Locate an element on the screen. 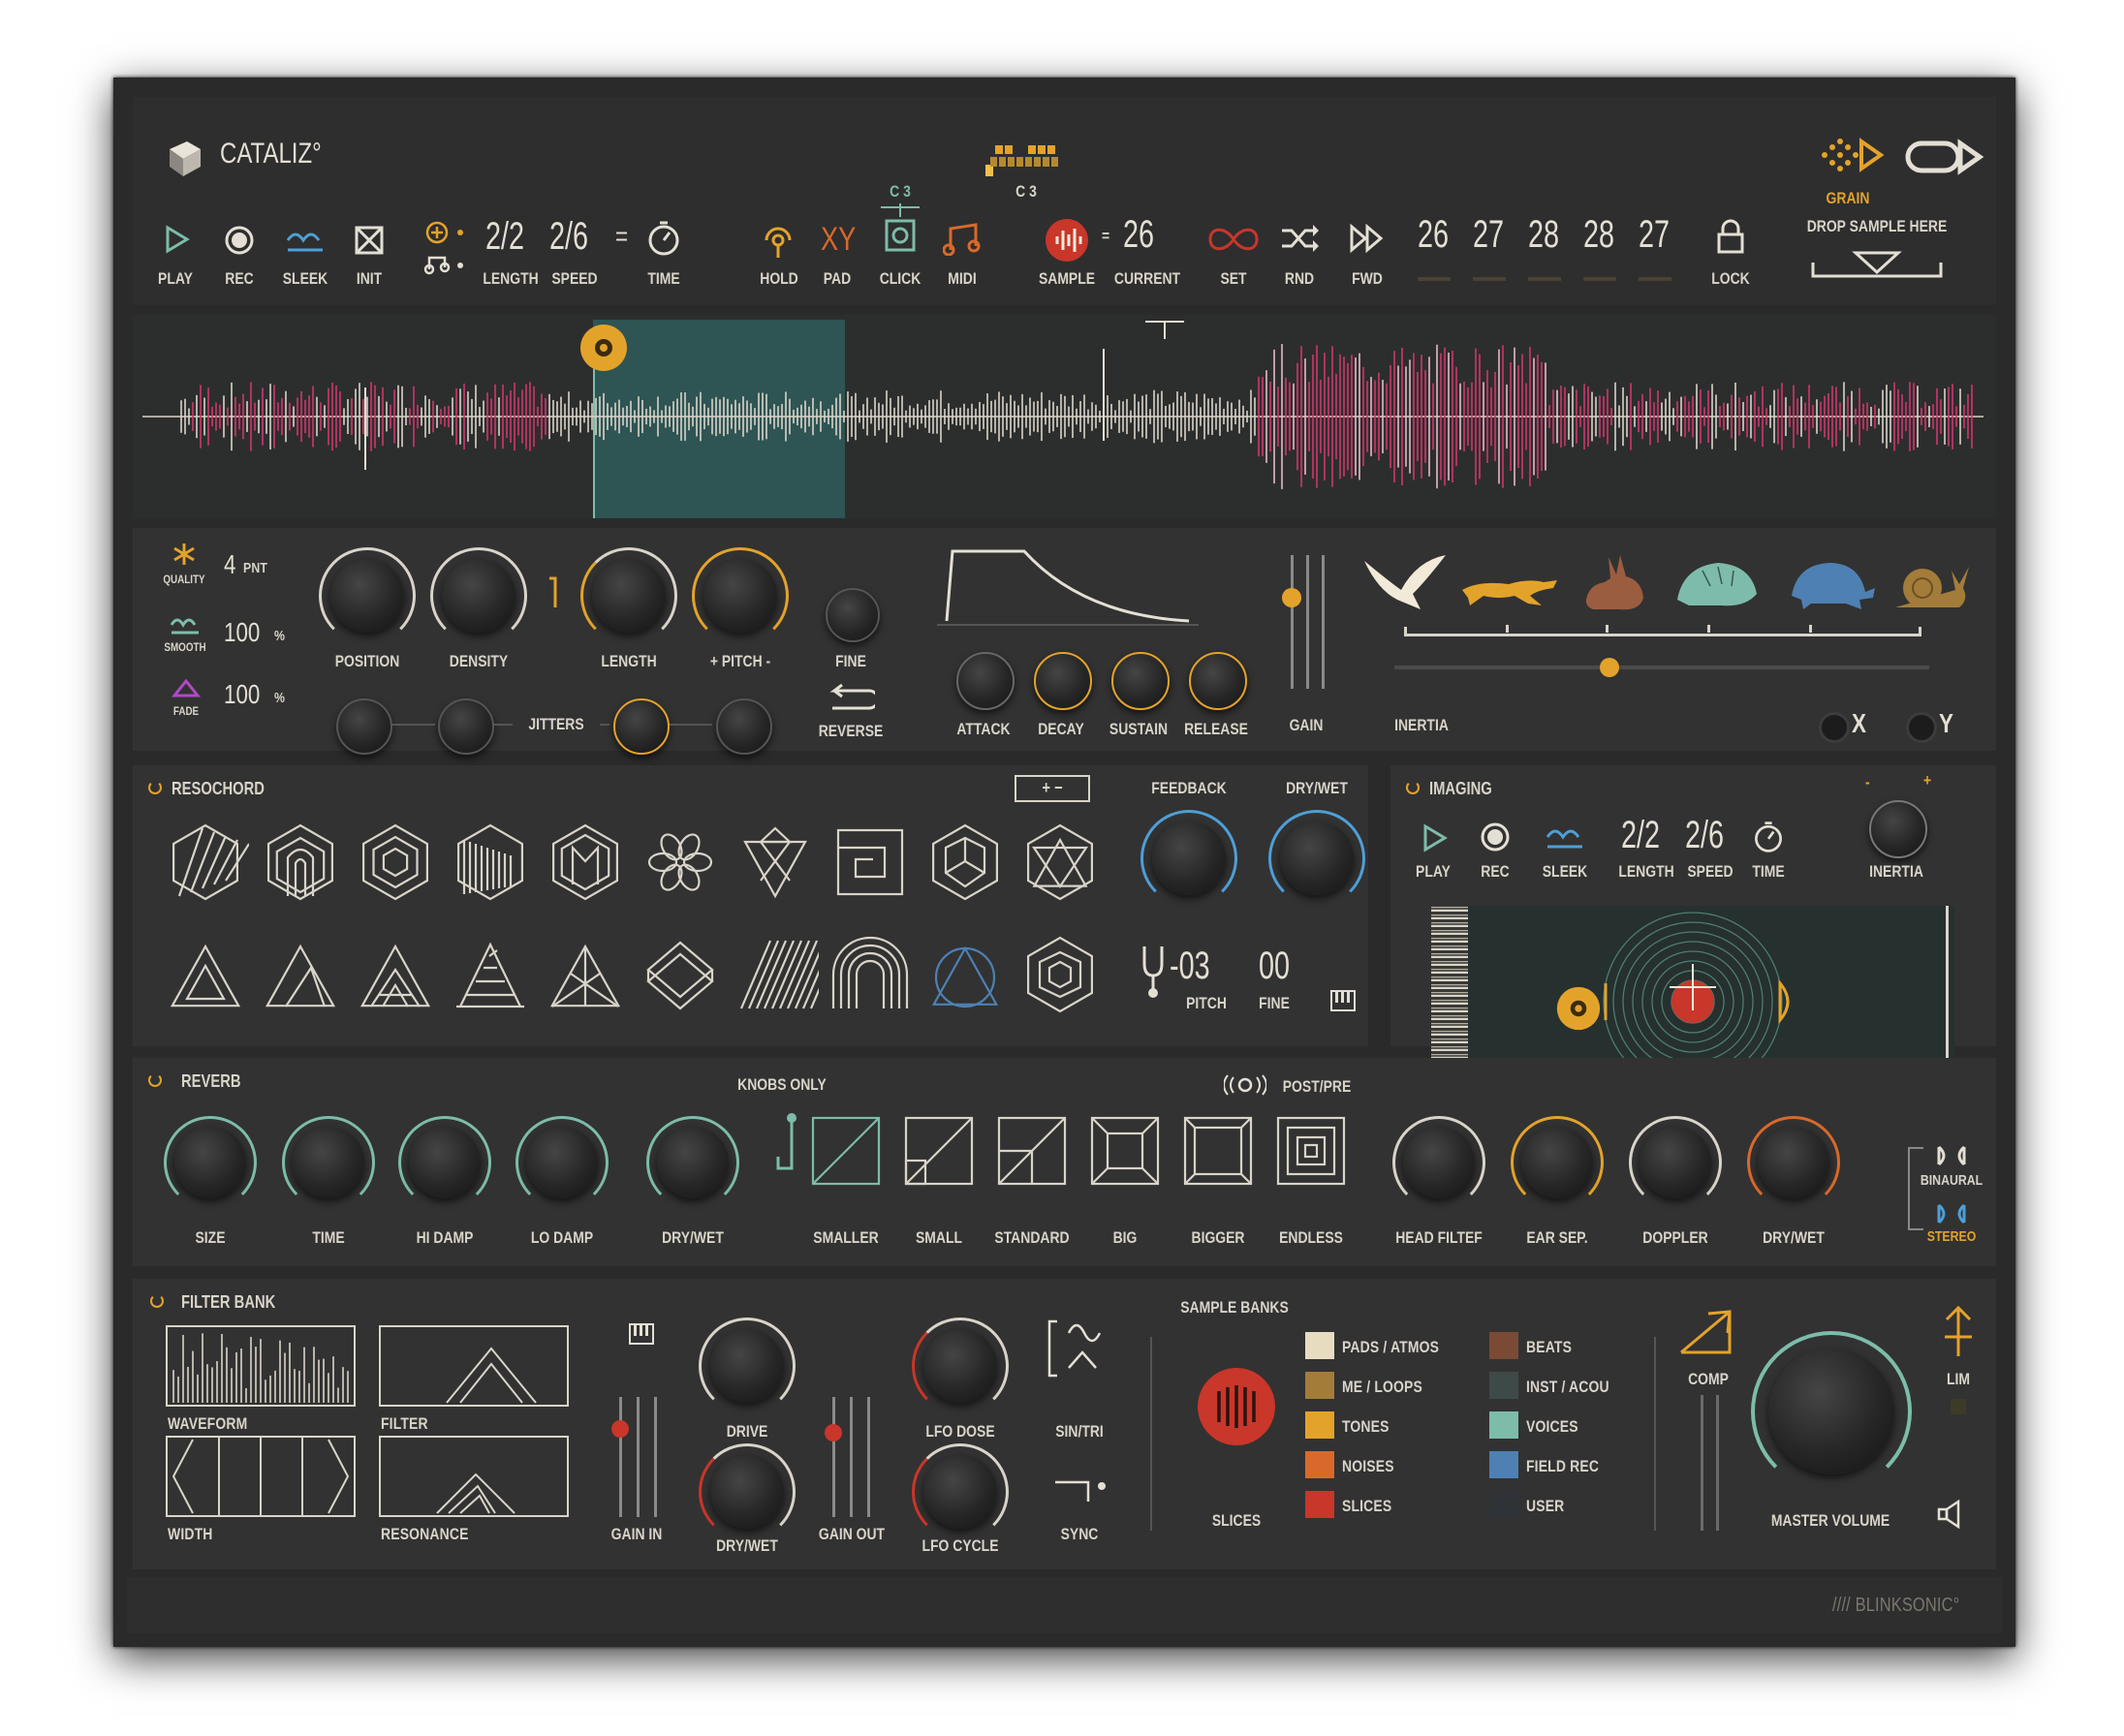  jitter-position-knob is located at coordinates (364, 726).